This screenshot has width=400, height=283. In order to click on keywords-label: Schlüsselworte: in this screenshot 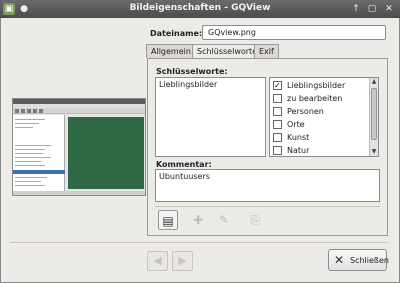, I will do `click(192, 71)`.